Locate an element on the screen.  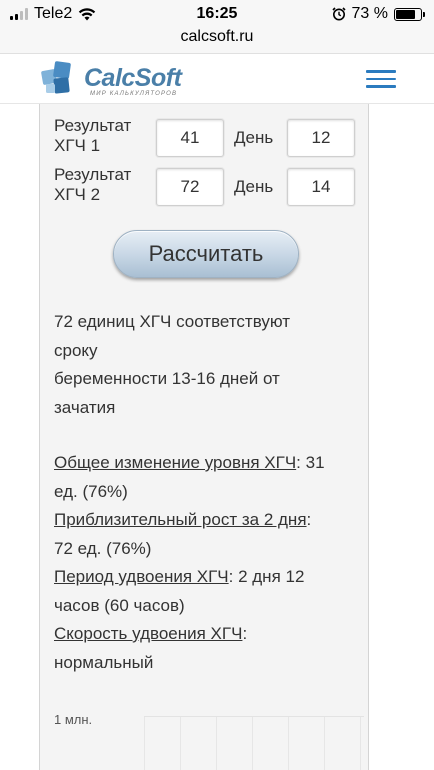
url-text: calcsoft.ru is located at coordinates (217, 36).